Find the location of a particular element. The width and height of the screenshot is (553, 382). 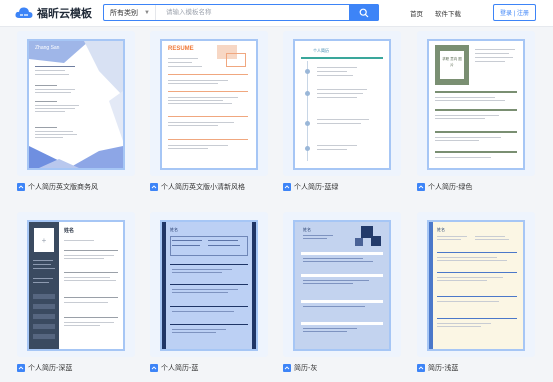

template-caption: 个人简历-深蓝 is located at coordinates (44, 368).